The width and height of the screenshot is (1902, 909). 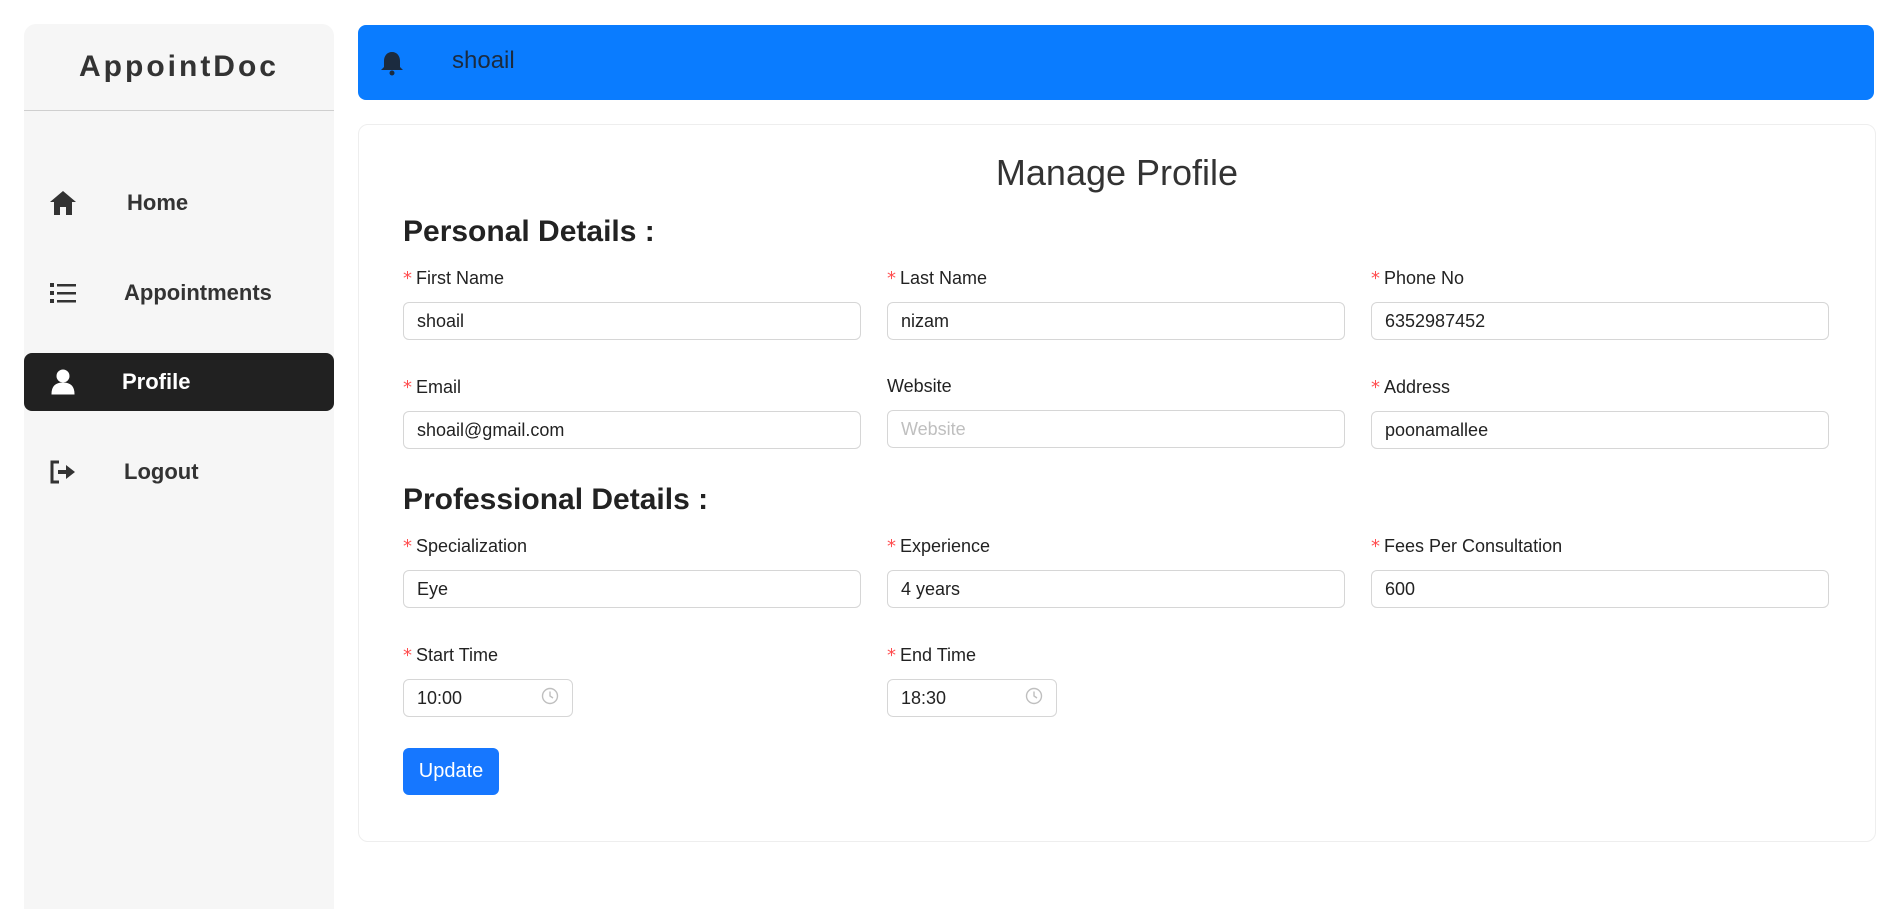 I want to click on start-time-picker: 10:00, so click(x=488, y=698).